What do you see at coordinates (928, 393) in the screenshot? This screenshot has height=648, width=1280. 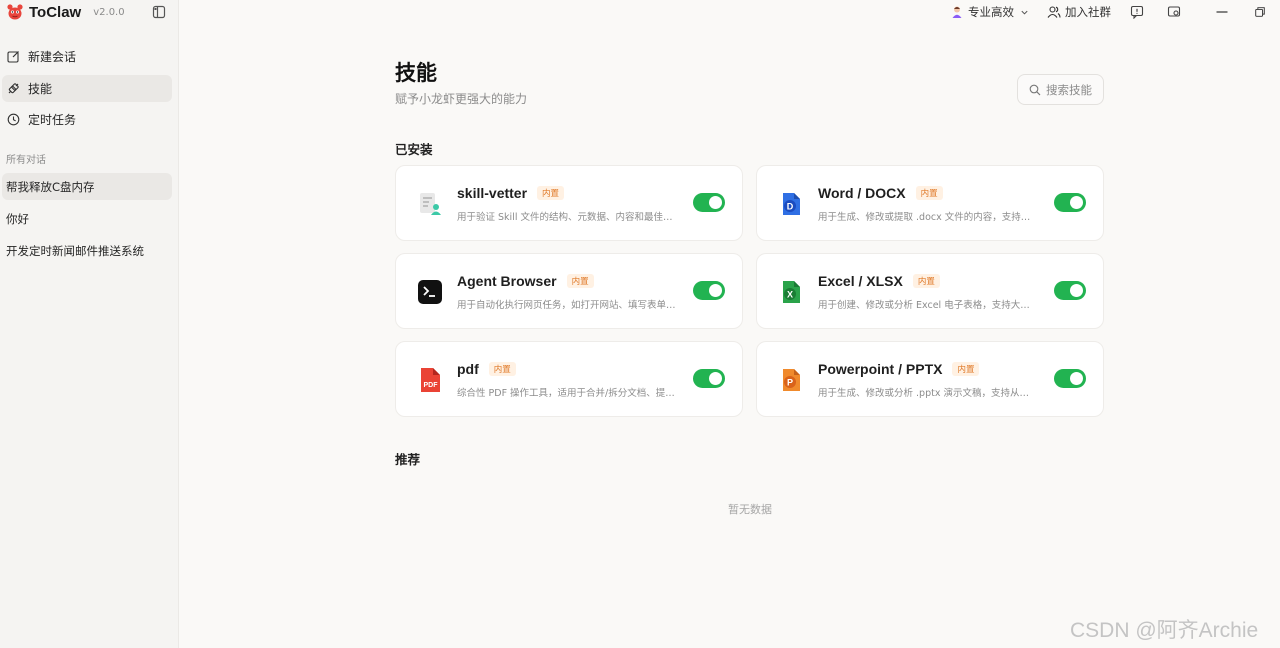 I see `skill-description: 用于生成、修改或分析 .pptx 演示文稿，支持从头构建` at bounding box center [928, 393].